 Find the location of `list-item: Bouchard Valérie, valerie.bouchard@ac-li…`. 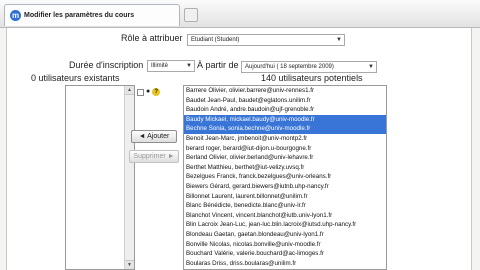

list-item: Bouchard Valérie, valerie.bouchard@ac-li… is located at coordinates (285, 254).